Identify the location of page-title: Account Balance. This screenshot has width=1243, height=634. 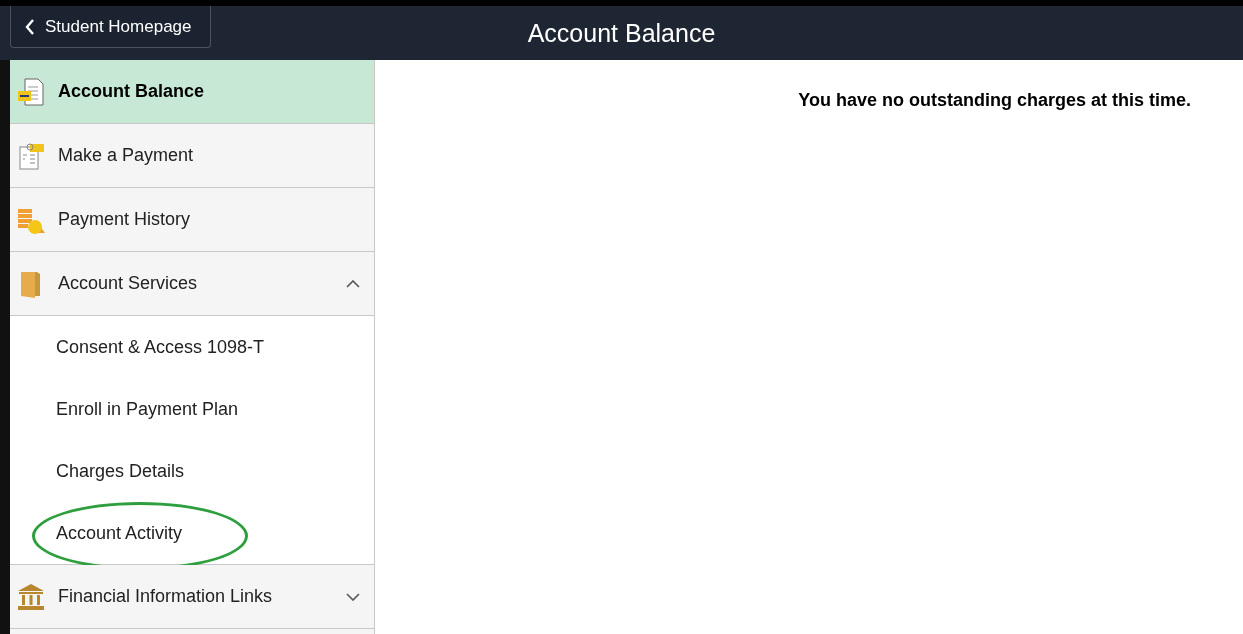
(621, 32).